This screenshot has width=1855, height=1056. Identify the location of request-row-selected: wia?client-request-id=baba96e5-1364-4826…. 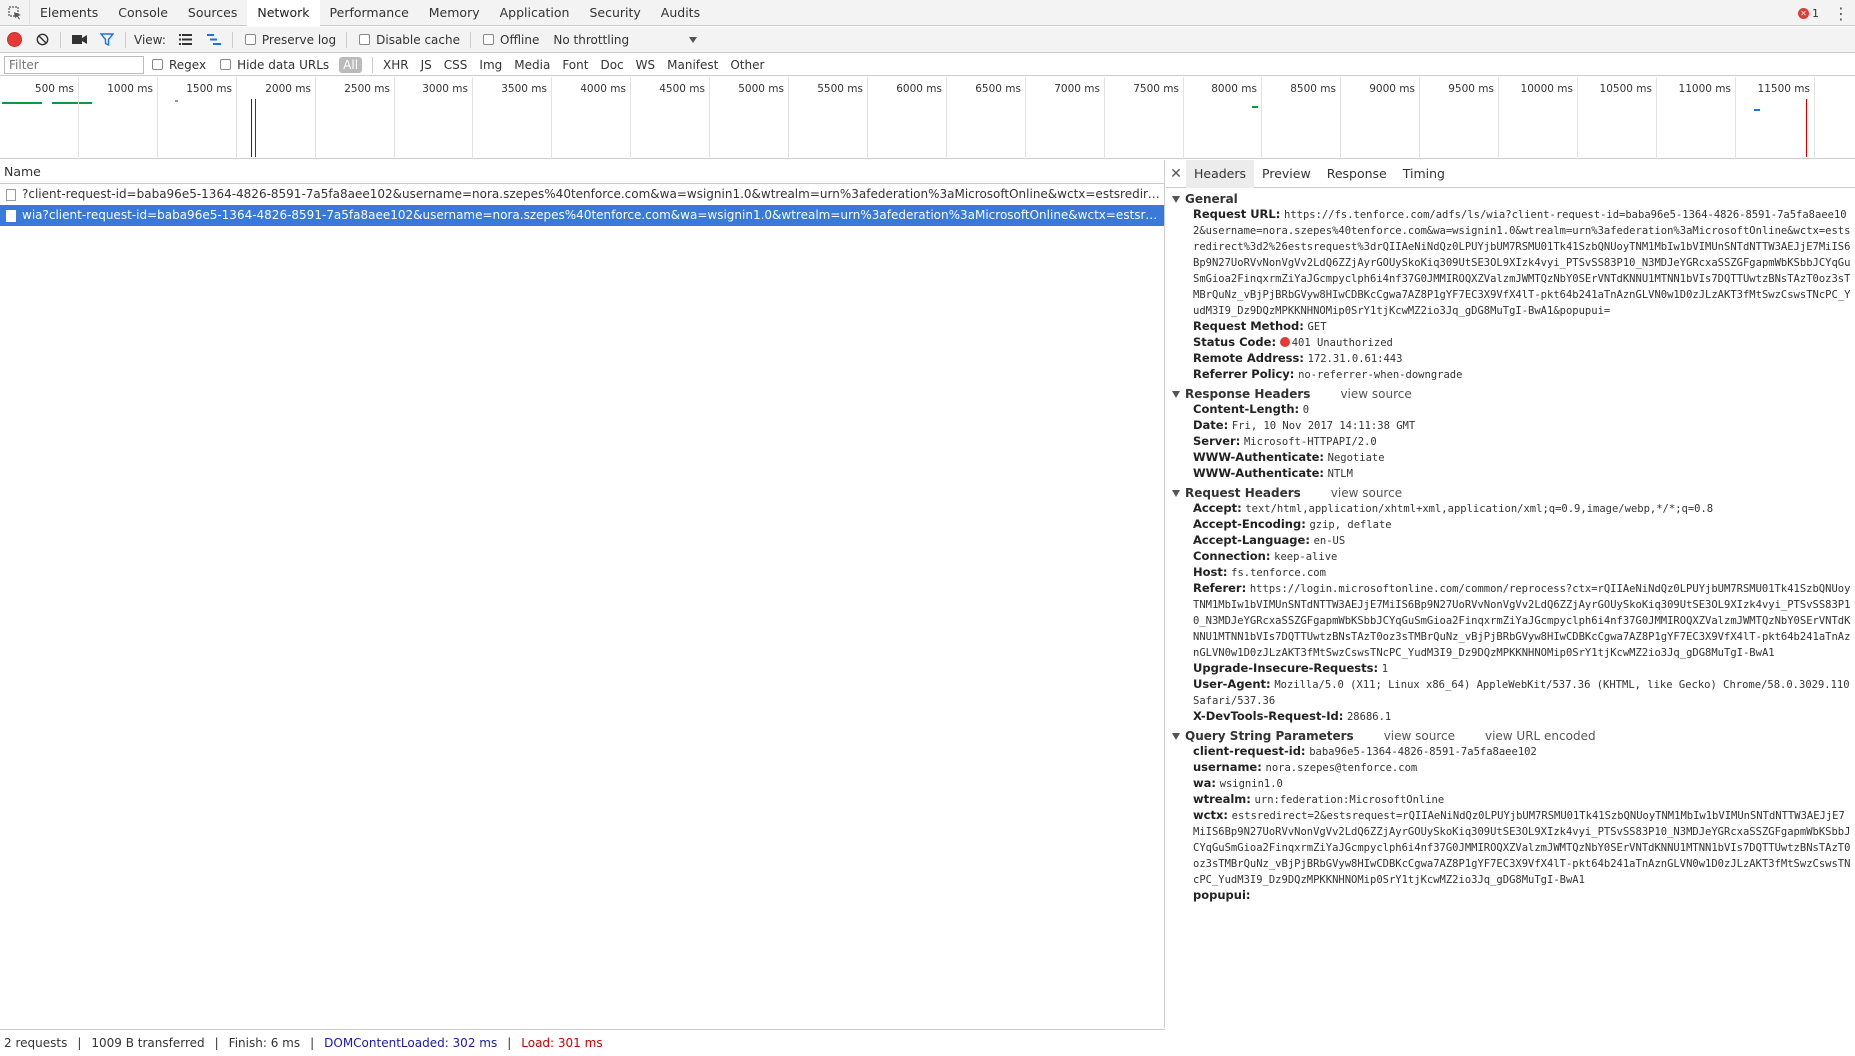
(582, 215).